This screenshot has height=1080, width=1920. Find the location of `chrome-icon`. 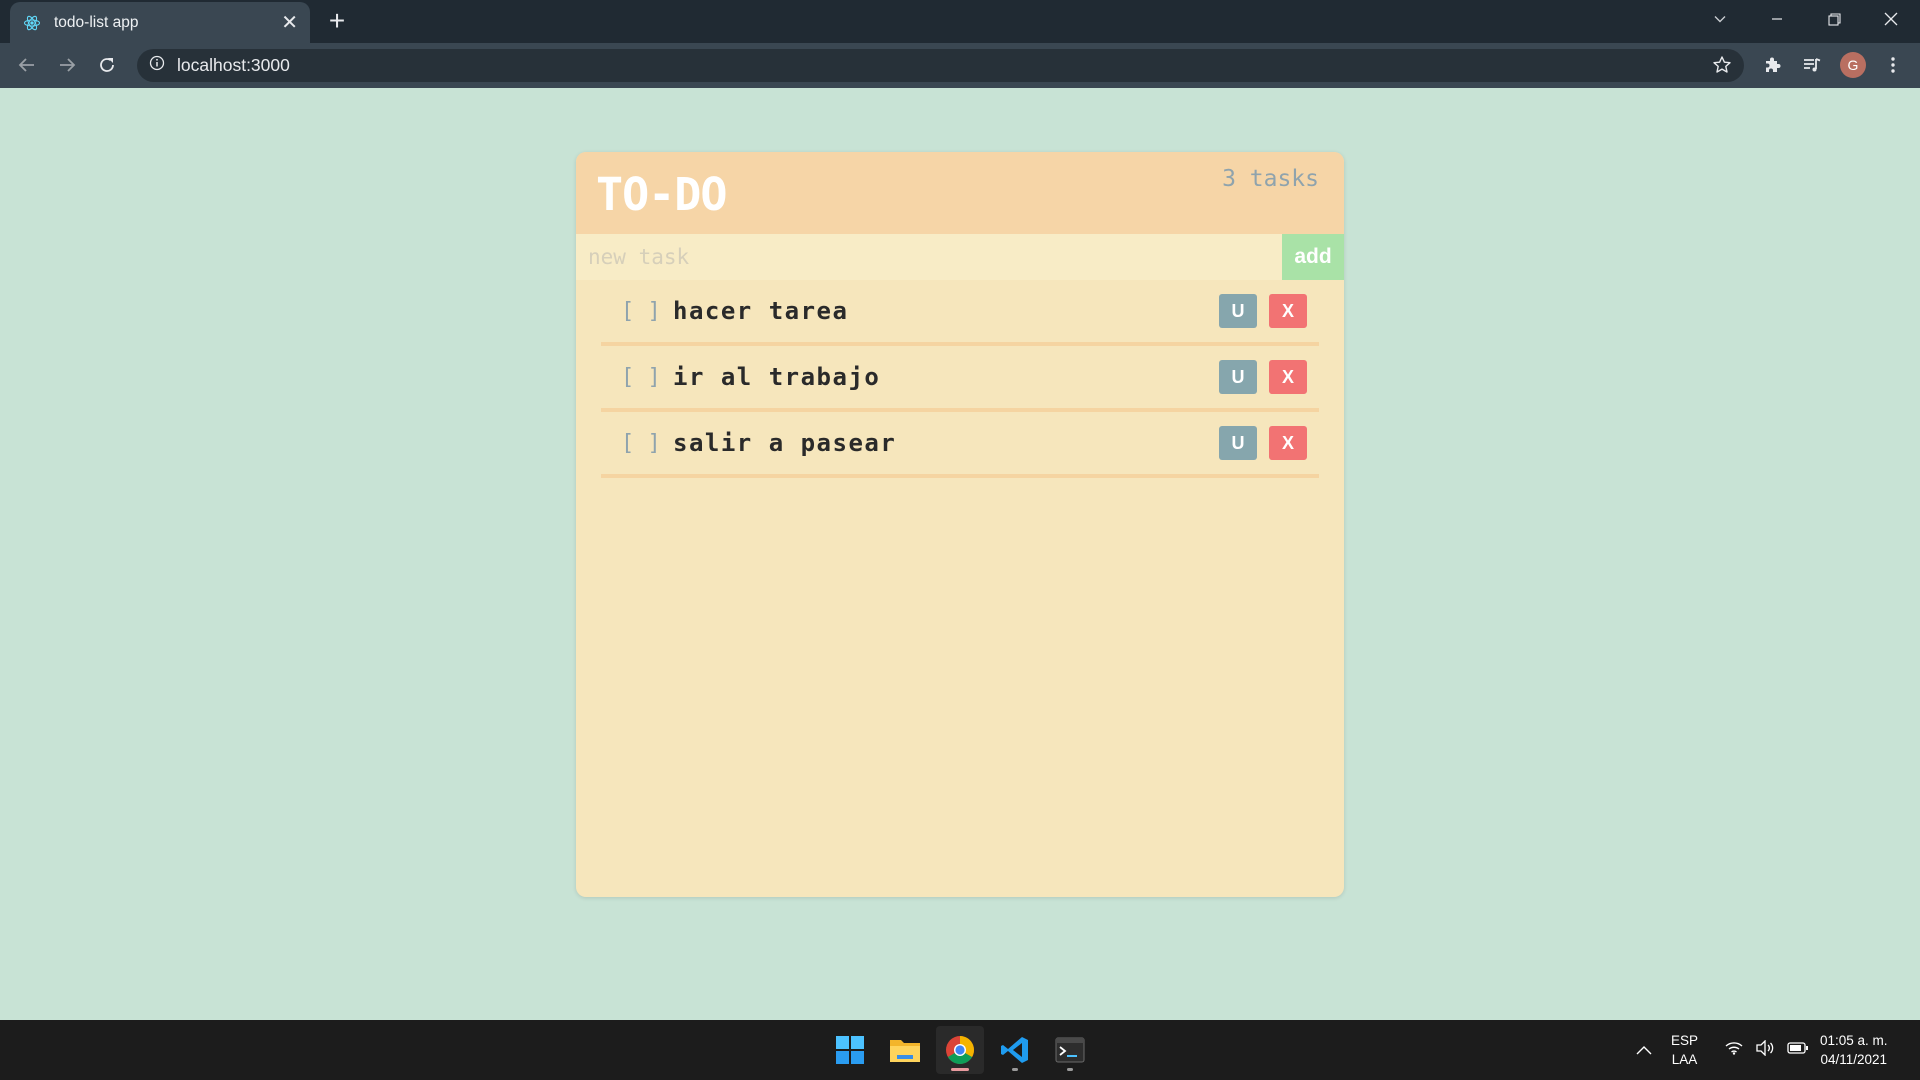

chrome-icon is located at coordinates (960, 1050).